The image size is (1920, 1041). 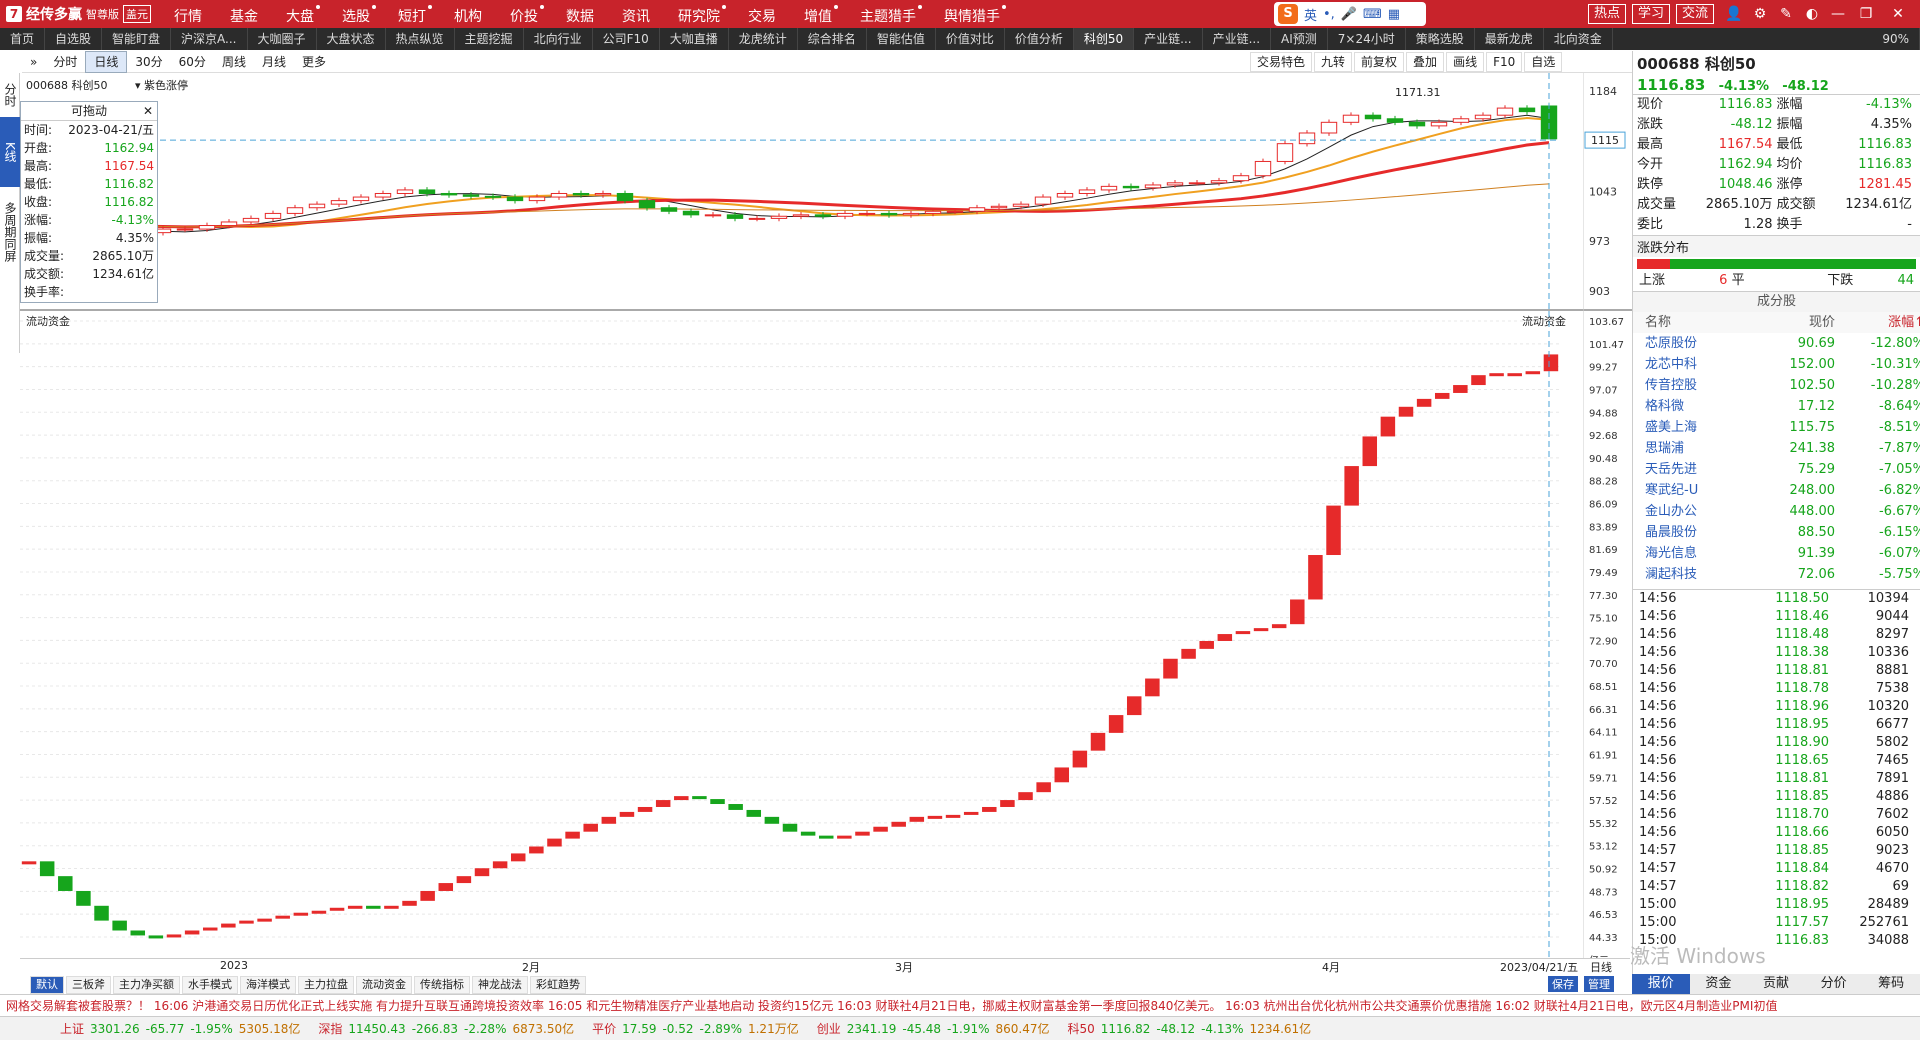 I want to click on indicator-tab: 主力拉盘, so click(x=326, y=985).